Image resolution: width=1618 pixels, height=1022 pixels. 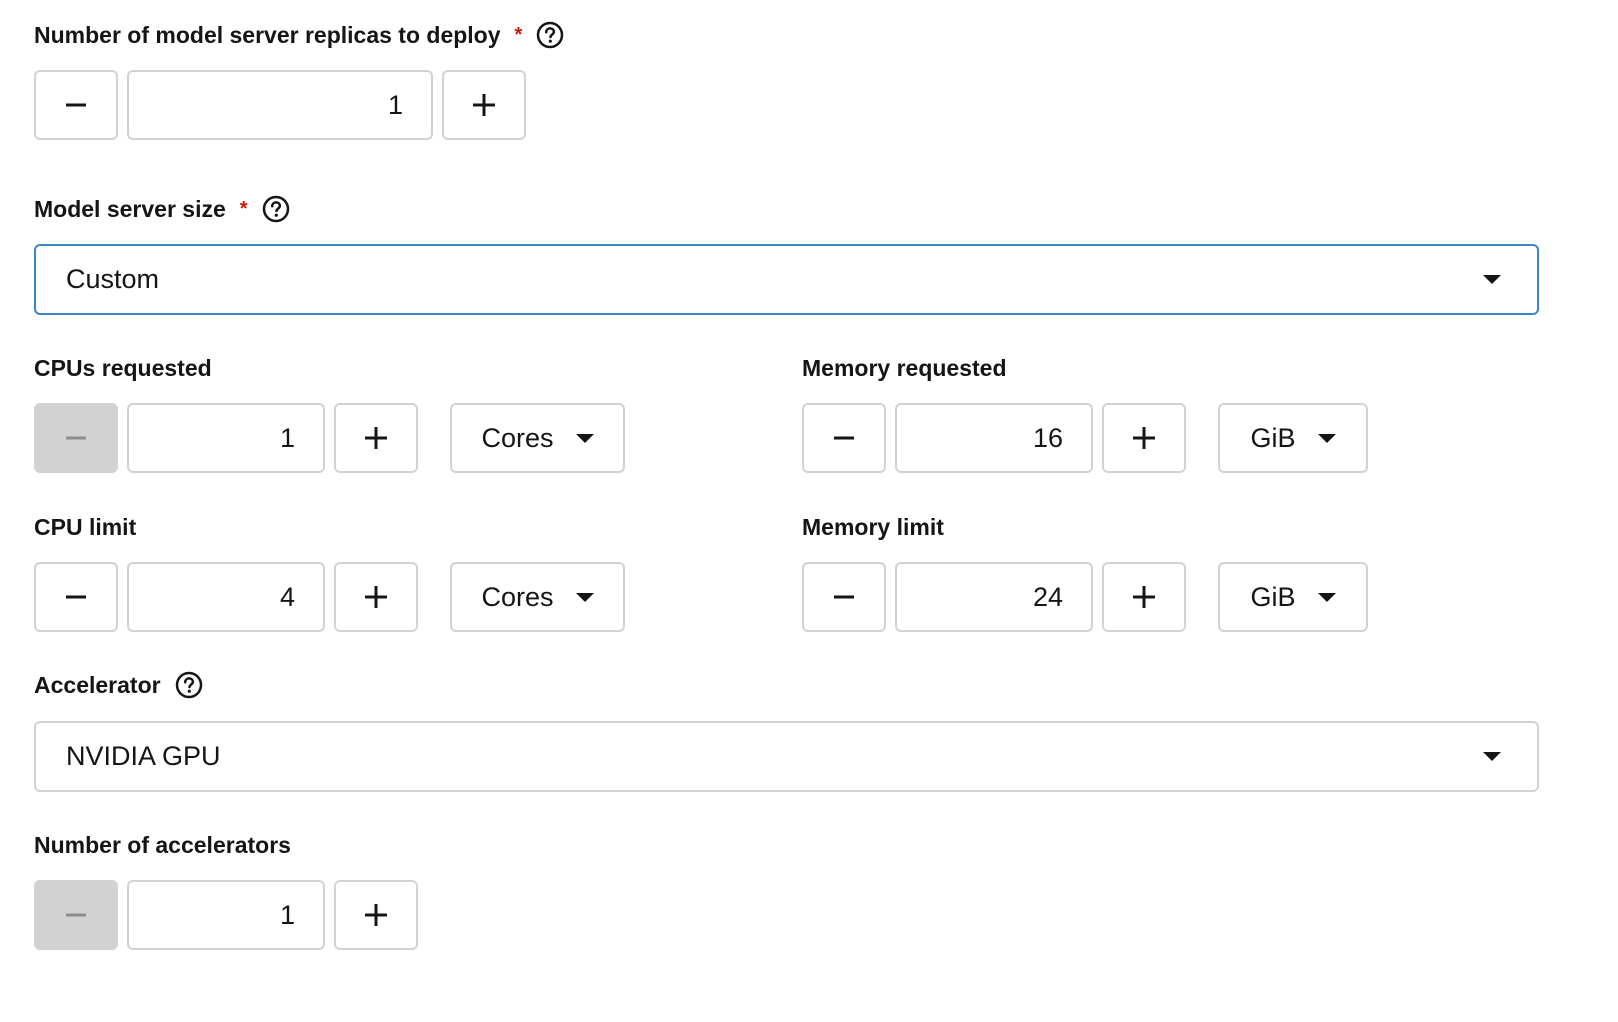 I want to click on memory-requested-increment-button, so click(x=1144, y=438).